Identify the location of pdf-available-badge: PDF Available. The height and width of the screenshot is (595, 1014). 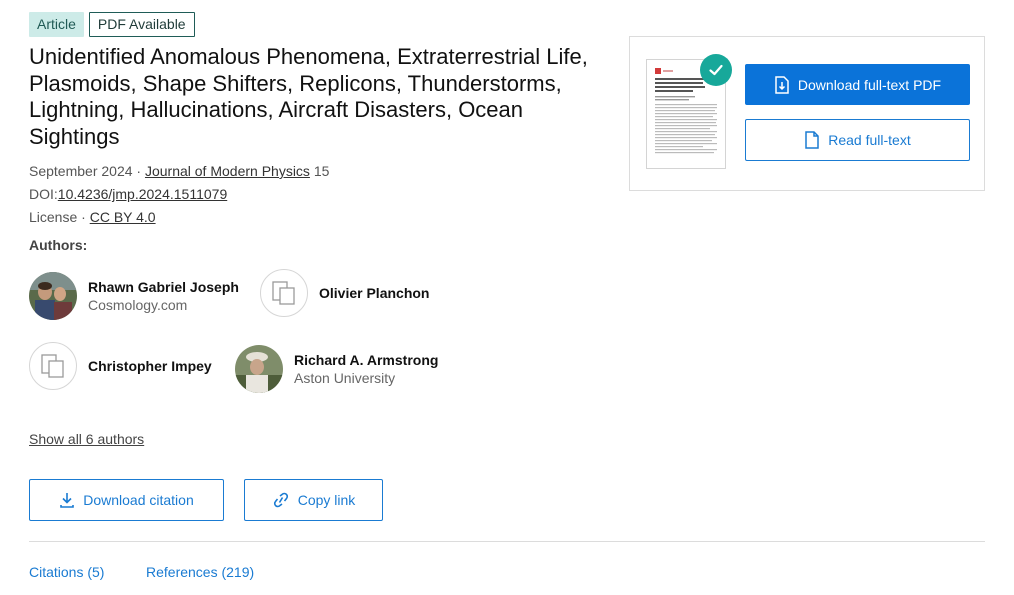
(141, 24).